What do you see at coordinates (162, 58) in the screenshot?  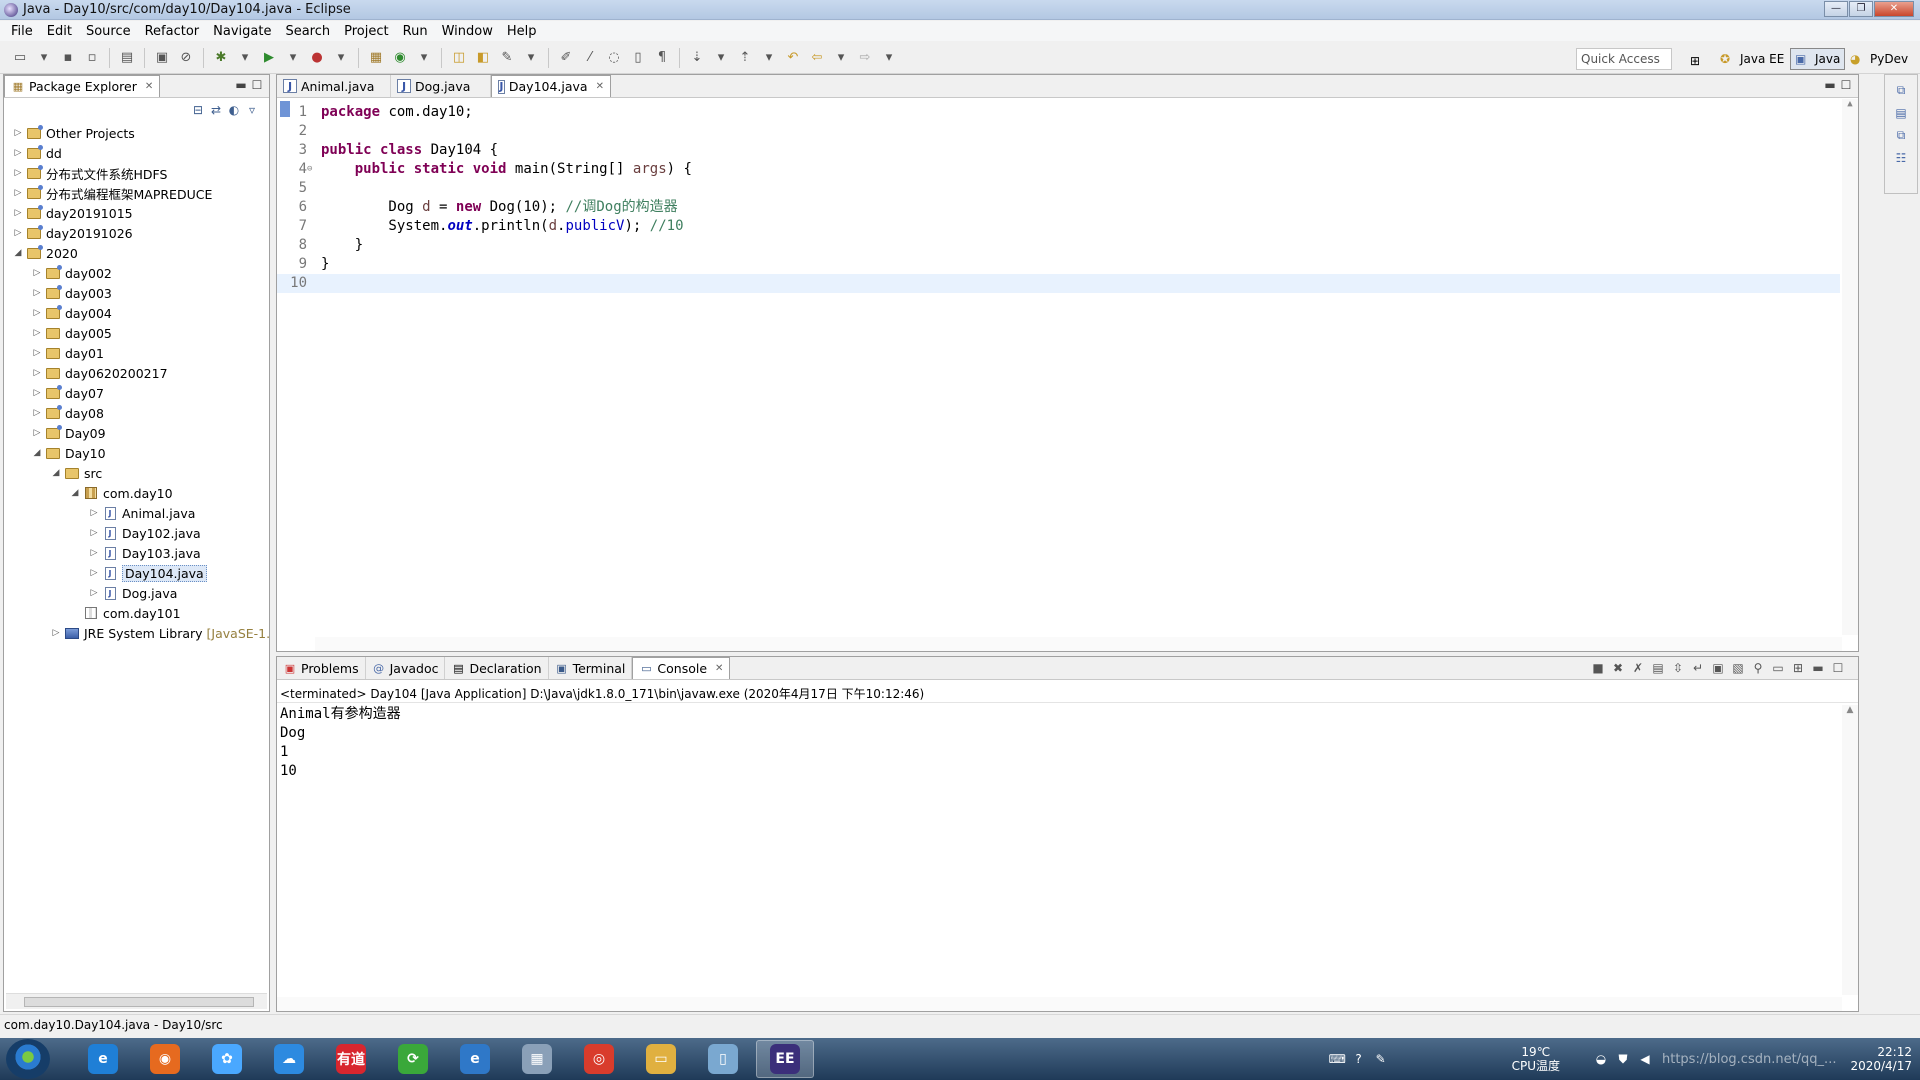 I see `terminal-icon: ▣` at bounding box center [162, 58].